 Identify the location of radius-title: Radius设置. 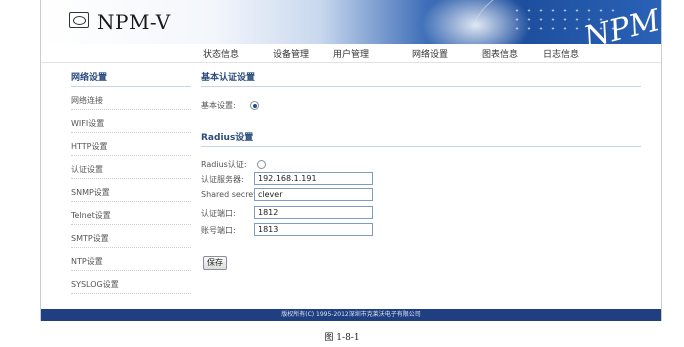
(421, 138).